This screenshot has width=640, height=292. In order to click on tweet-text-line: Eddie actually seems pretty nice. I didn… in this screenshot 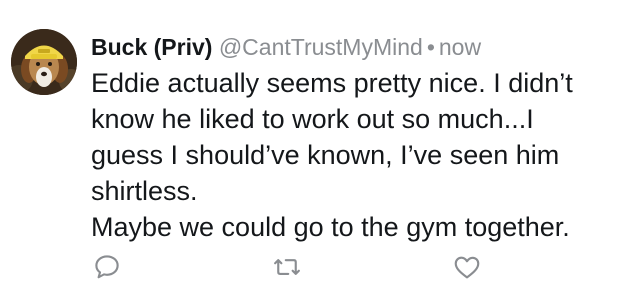, I will do `click(332, 83)`.